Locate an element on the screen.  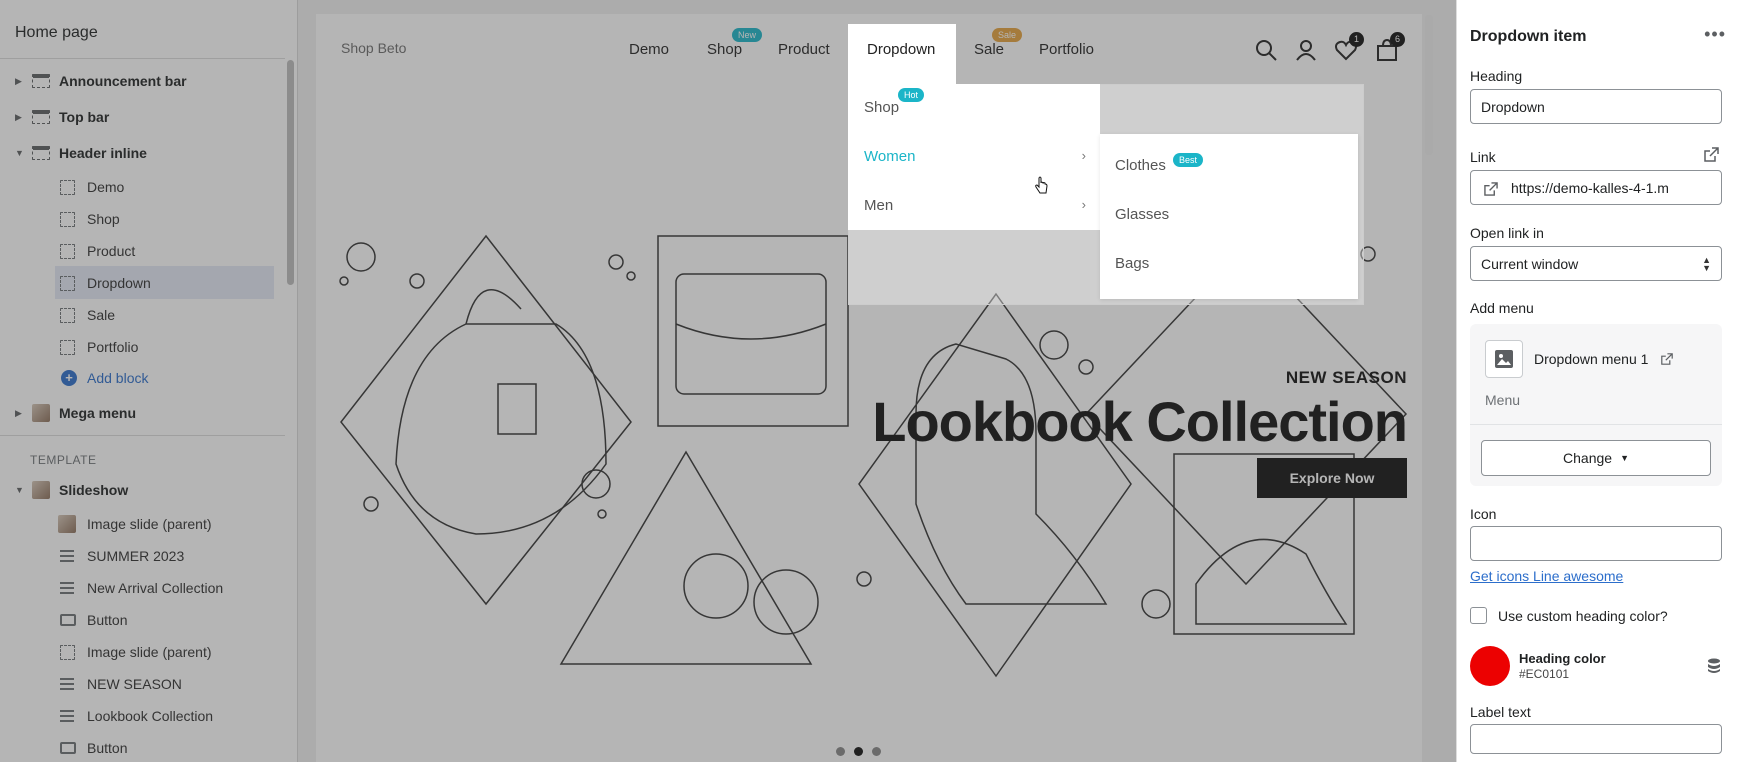
label-text-input is located at coordinates (1596, 739).